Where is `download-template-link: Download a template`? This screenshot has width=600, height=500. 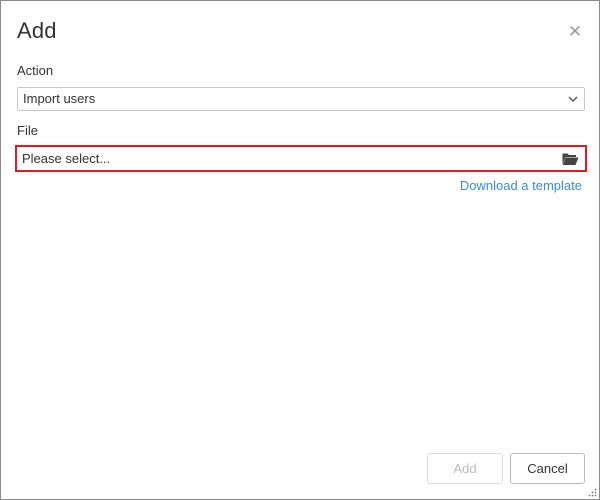
download-template-link: Download a template is located at coordinates (521, 185).